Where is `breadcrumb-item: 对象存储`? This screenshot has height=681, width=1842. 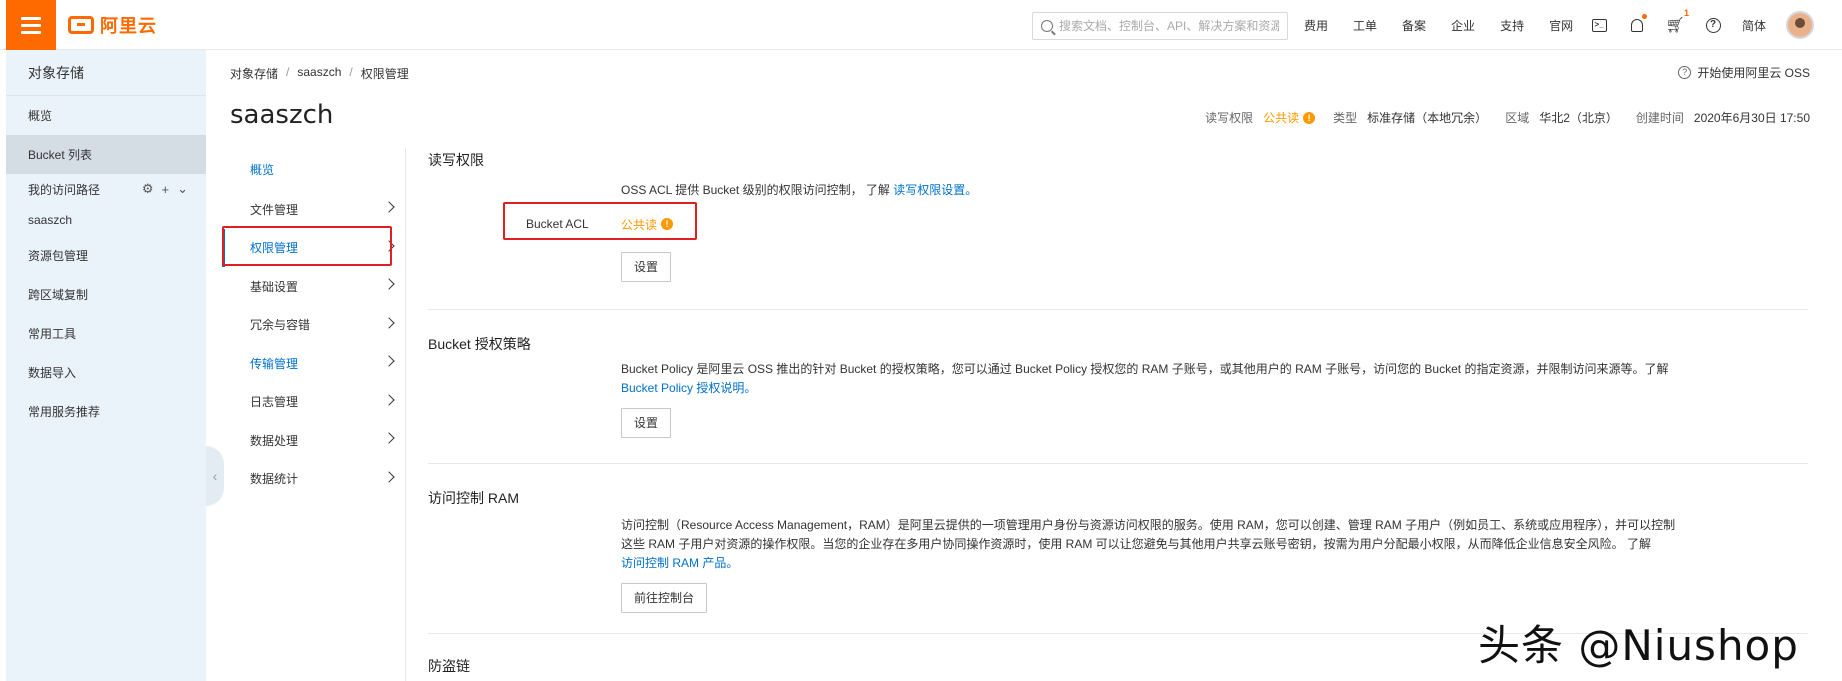 breadcrumb-item: 对象存储 is located at coordinates (254, 73).